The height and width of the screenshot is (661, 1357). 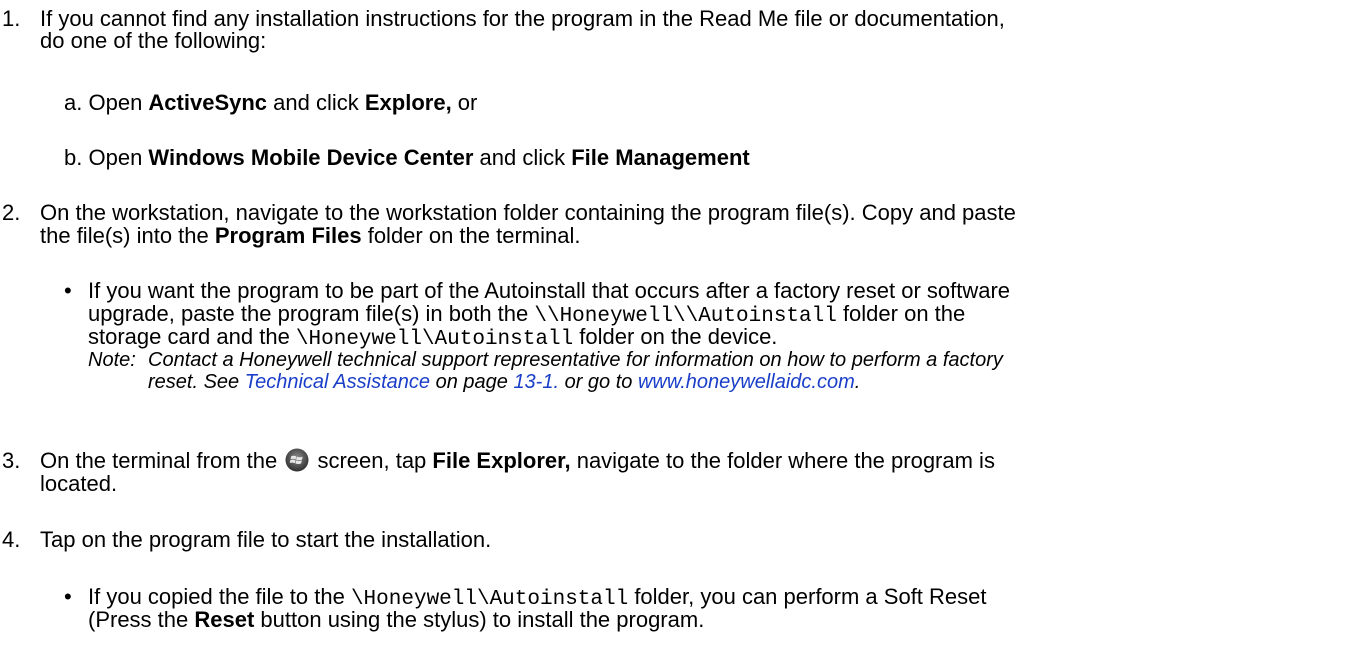 I want to click on substep-a: a. Open ActiveSync and click Explore, or, so click(x=270, y=102).